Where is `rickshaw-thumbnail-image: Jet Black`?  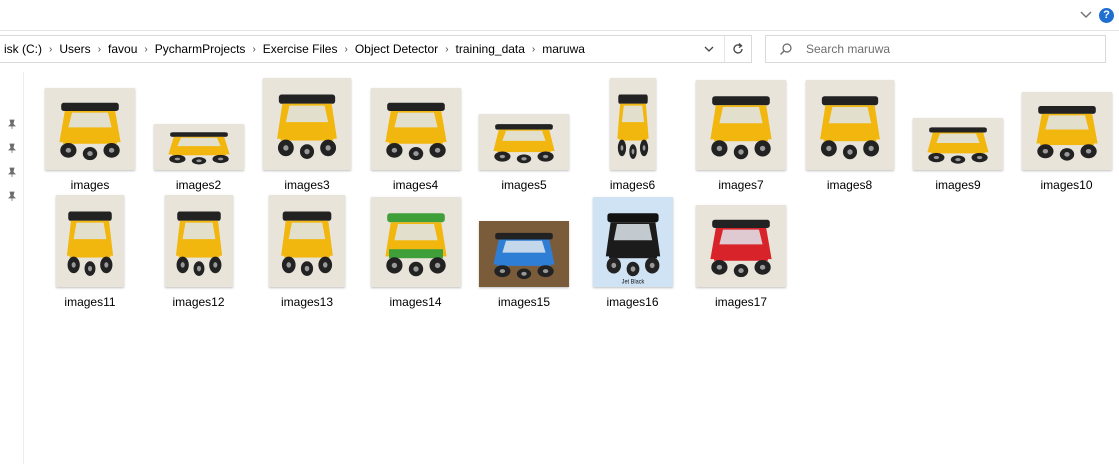 rickshaw-thumbnail-image: Jet Black is located at coordinates (632, 242).